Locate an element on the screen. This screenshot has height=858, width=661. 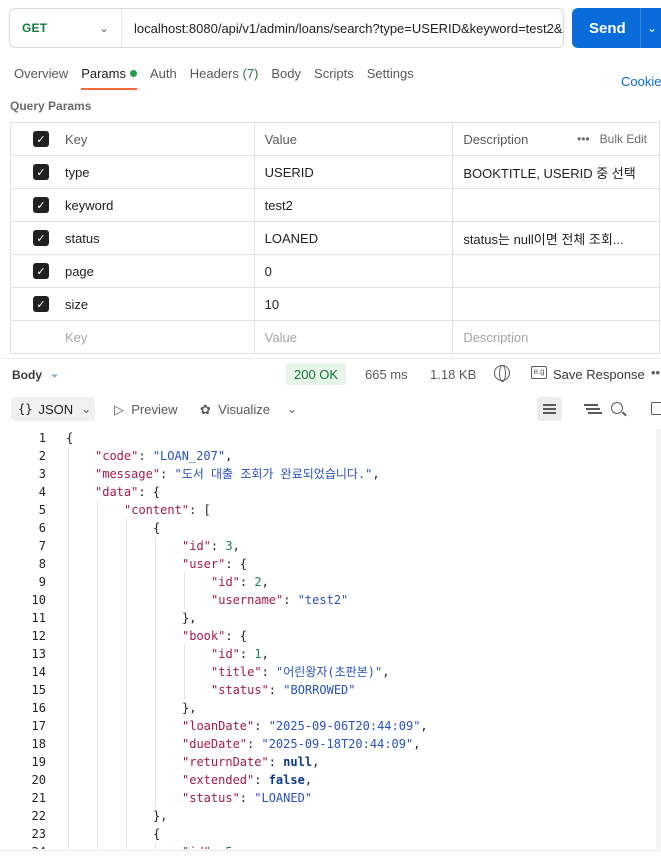
save-response-icon: e.g is located at coordinates (539, 372).